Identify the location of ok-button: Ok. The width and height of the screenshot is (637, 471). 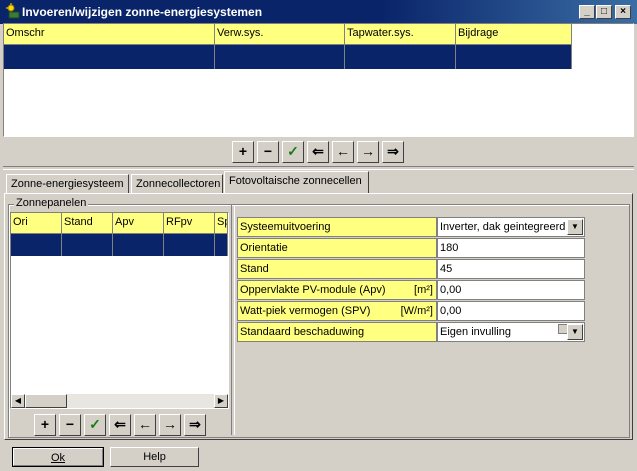
(58, 457).